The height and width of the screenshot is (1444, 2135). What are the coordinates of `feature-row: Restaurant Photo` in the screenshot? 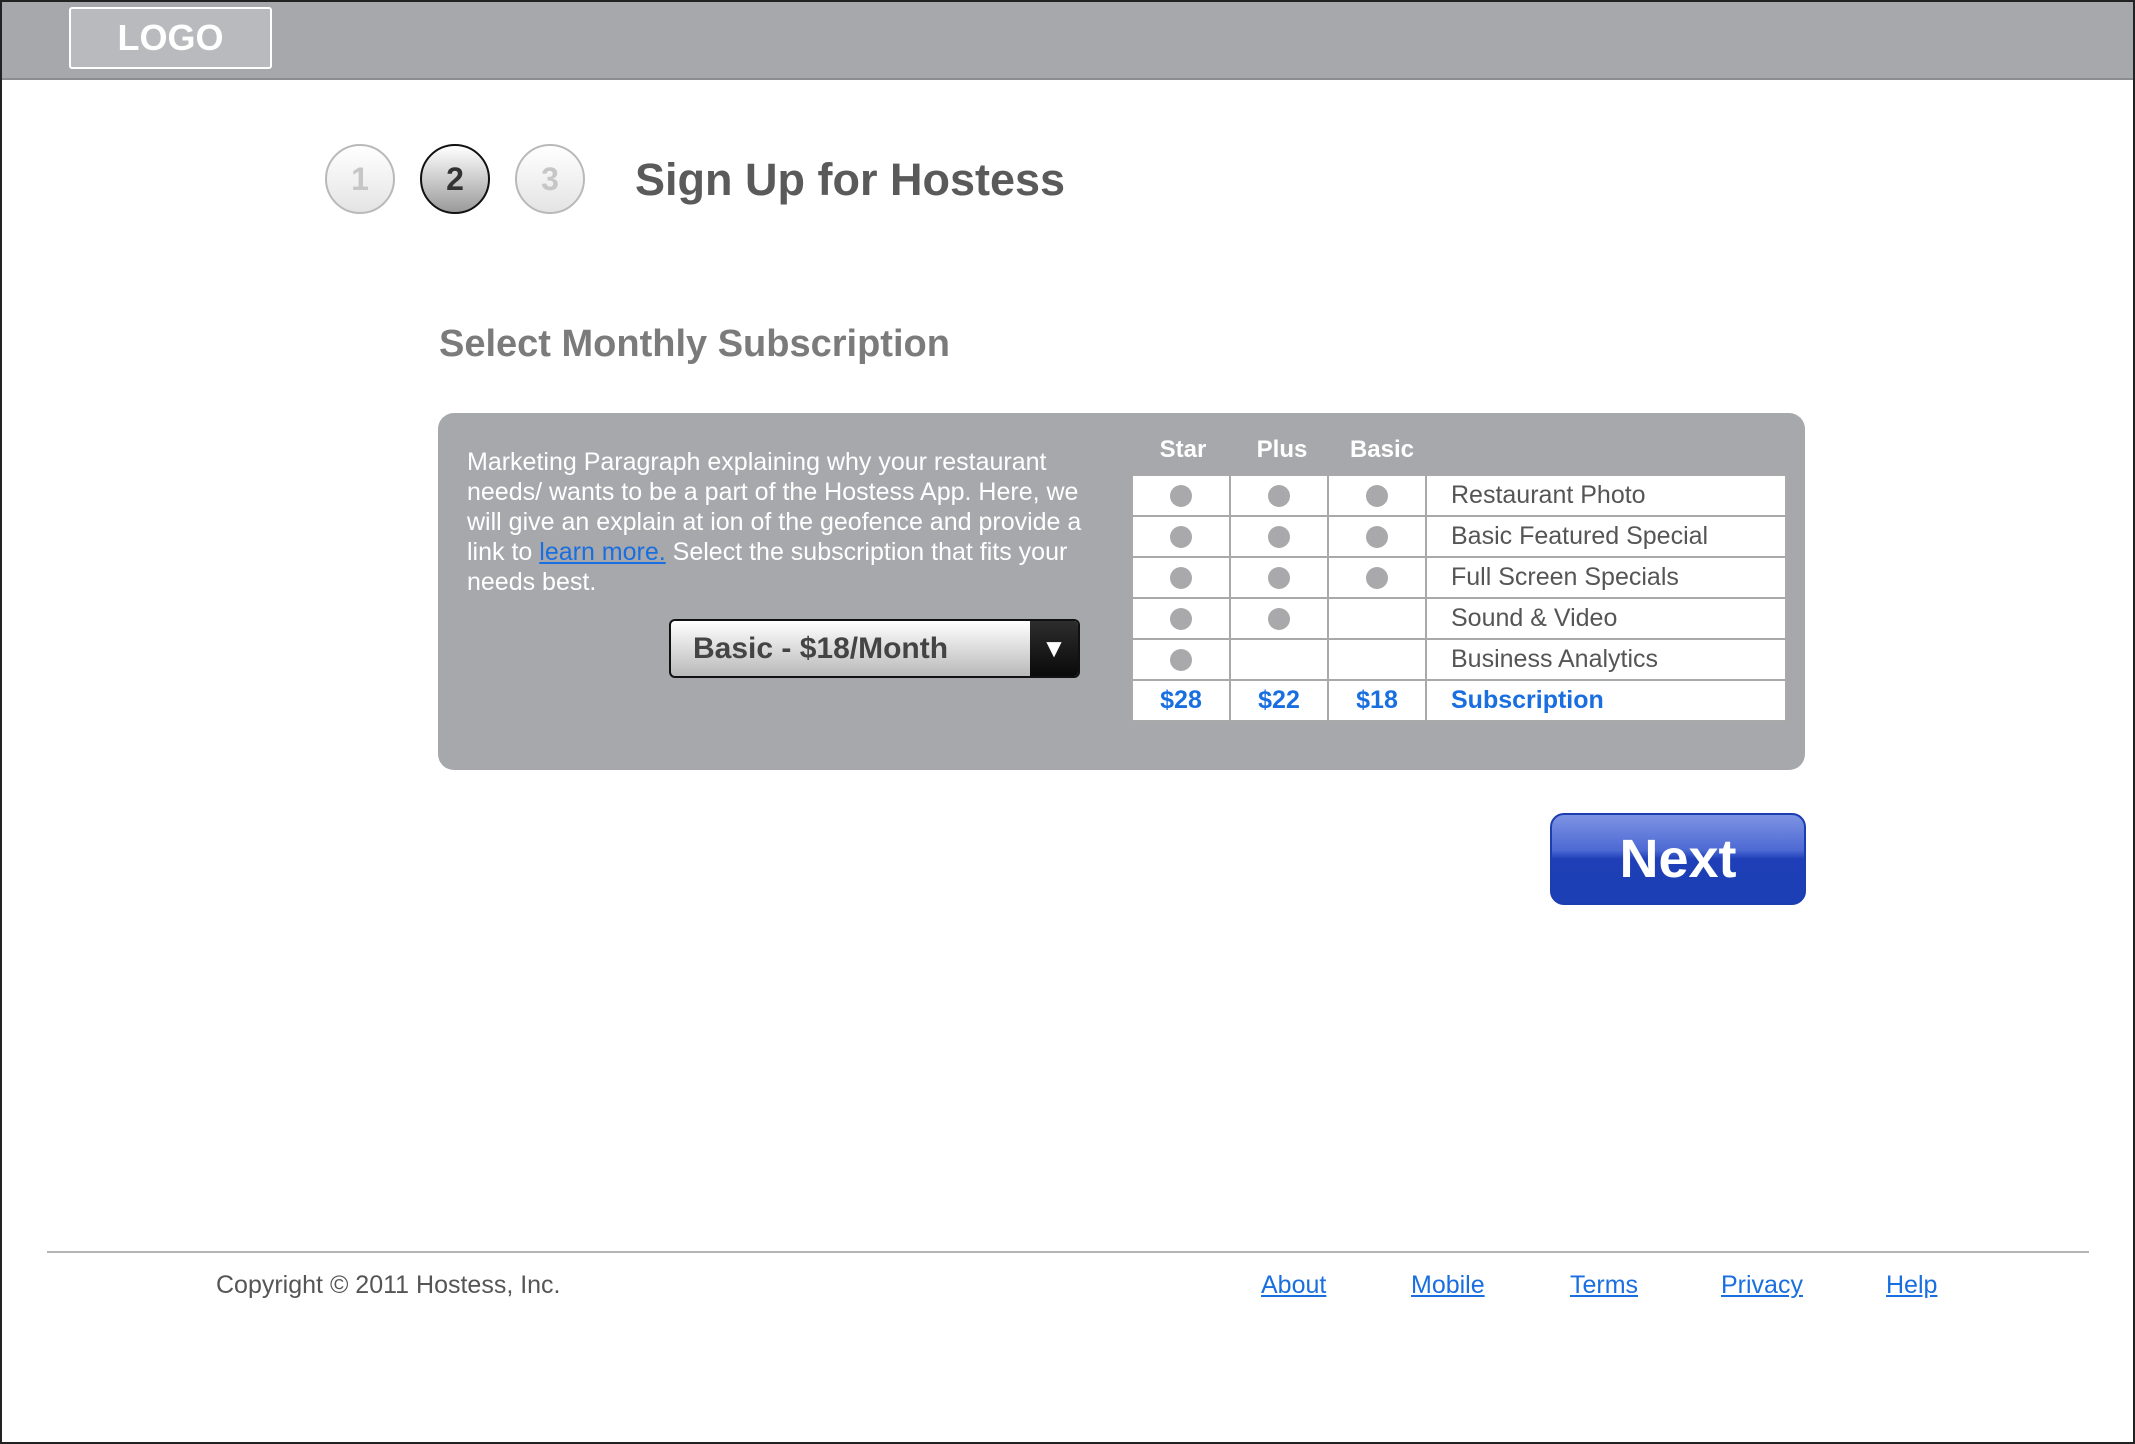 It's located at (1459, 495).